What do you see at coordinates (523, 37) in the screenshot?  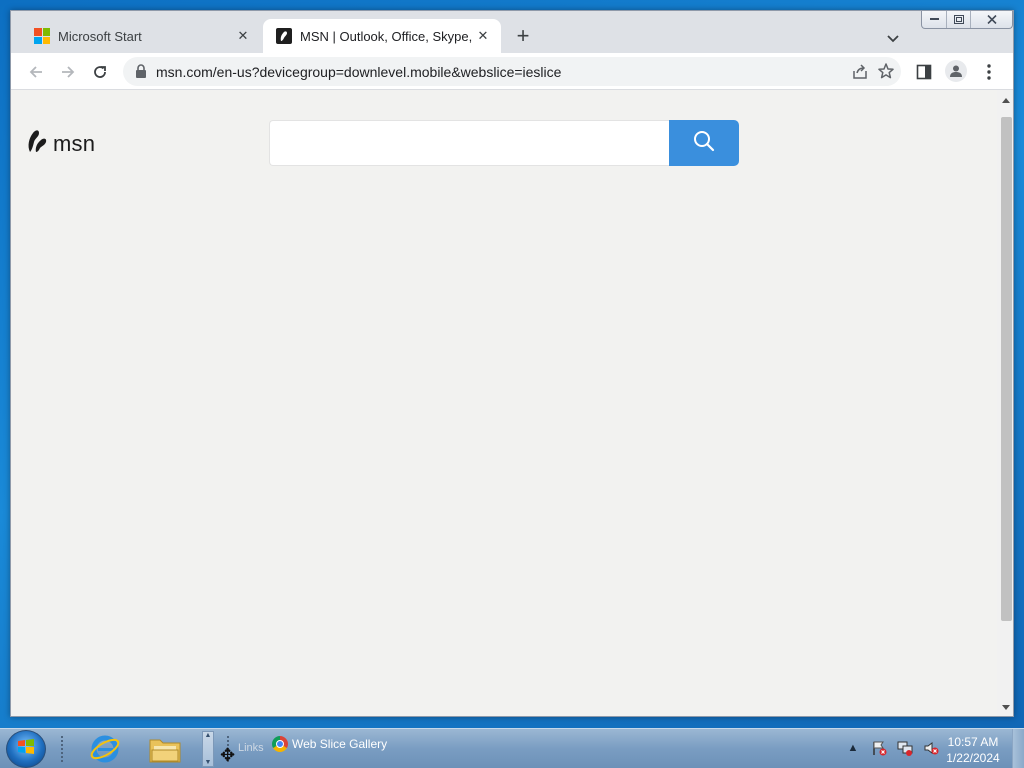 I see `new-tab-button: +` at bounding box center [523, 37].